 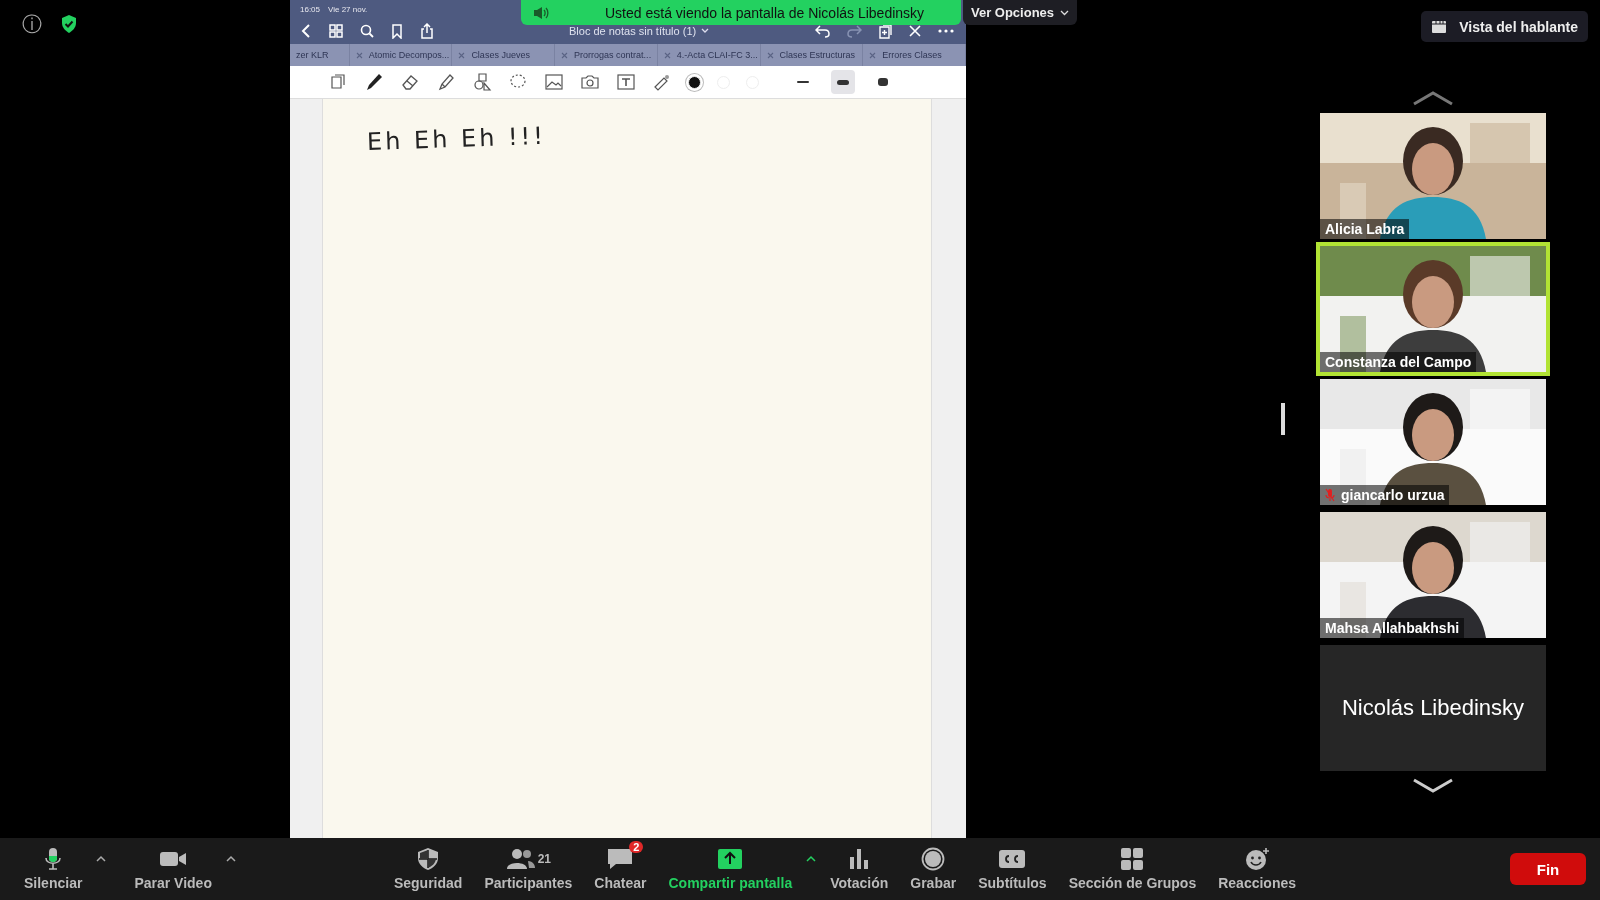 What do you see at coordinates (53, 869) in the screenshot?
I see `toolbar-button: Silenciar` at bounding box center [53, 869].